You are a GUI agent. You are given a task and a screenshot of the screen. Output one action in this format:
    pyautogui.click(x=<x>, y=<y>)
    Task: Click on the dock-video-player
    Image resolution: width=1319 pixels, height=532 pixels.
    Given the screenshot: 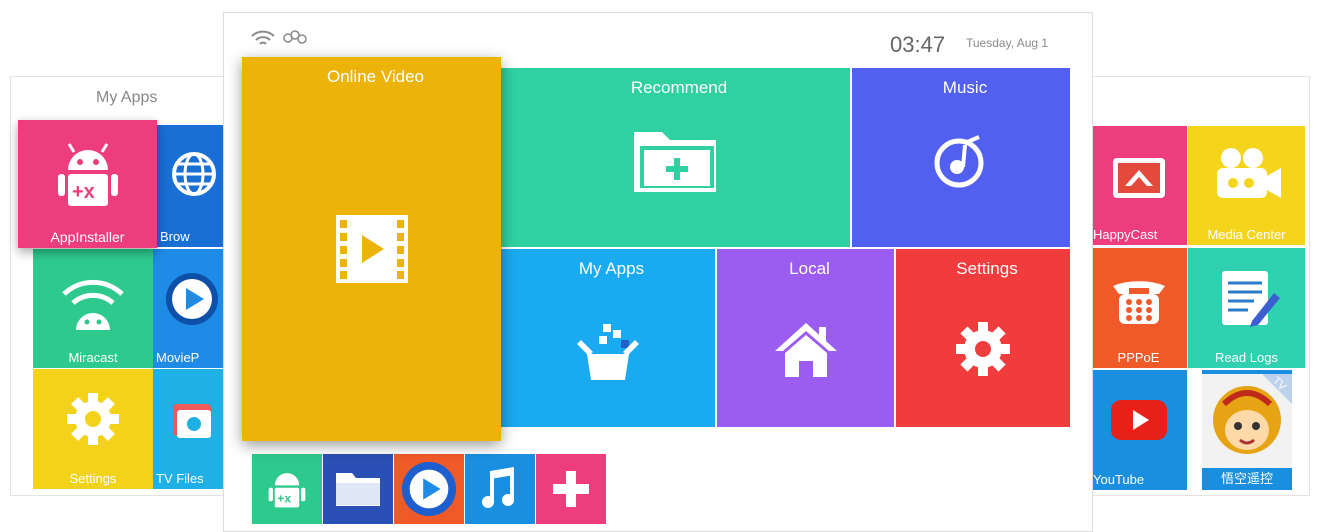 What is the action you would take?
    pyautogui.click(x=429, y=489)
    